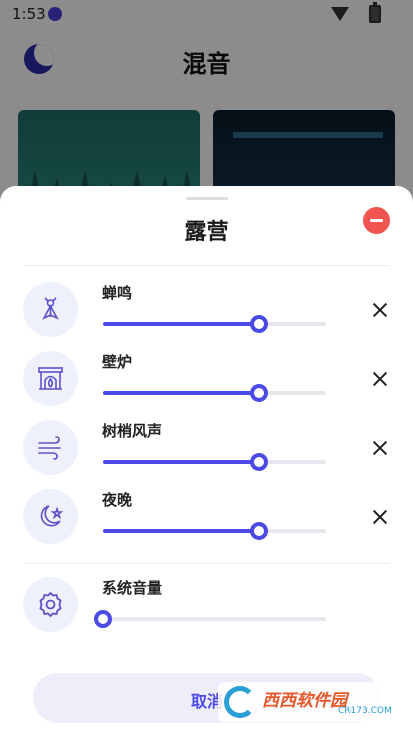 This screenshot has height=734, width=413. Describe the element at coordinates (117, 362) in the screenshot. I see `sound-label: 壁炉` at that location.